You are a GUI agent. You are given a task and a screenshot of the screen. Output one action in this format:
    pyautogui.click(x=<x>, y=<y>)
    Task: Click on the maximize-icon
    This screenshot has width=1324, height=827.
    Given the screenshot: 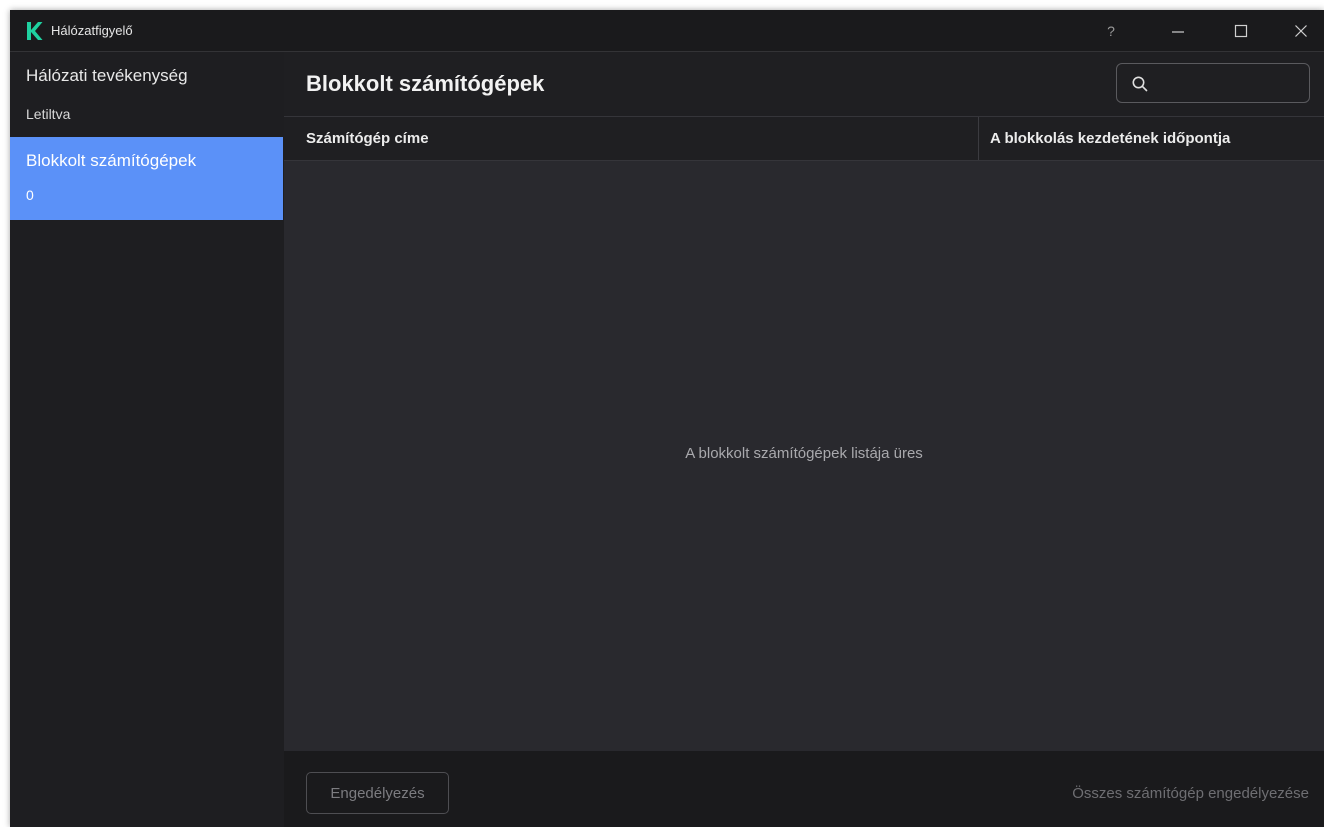 What is the action you would take?
    pyautogui.click(x=1241, y=31)
    